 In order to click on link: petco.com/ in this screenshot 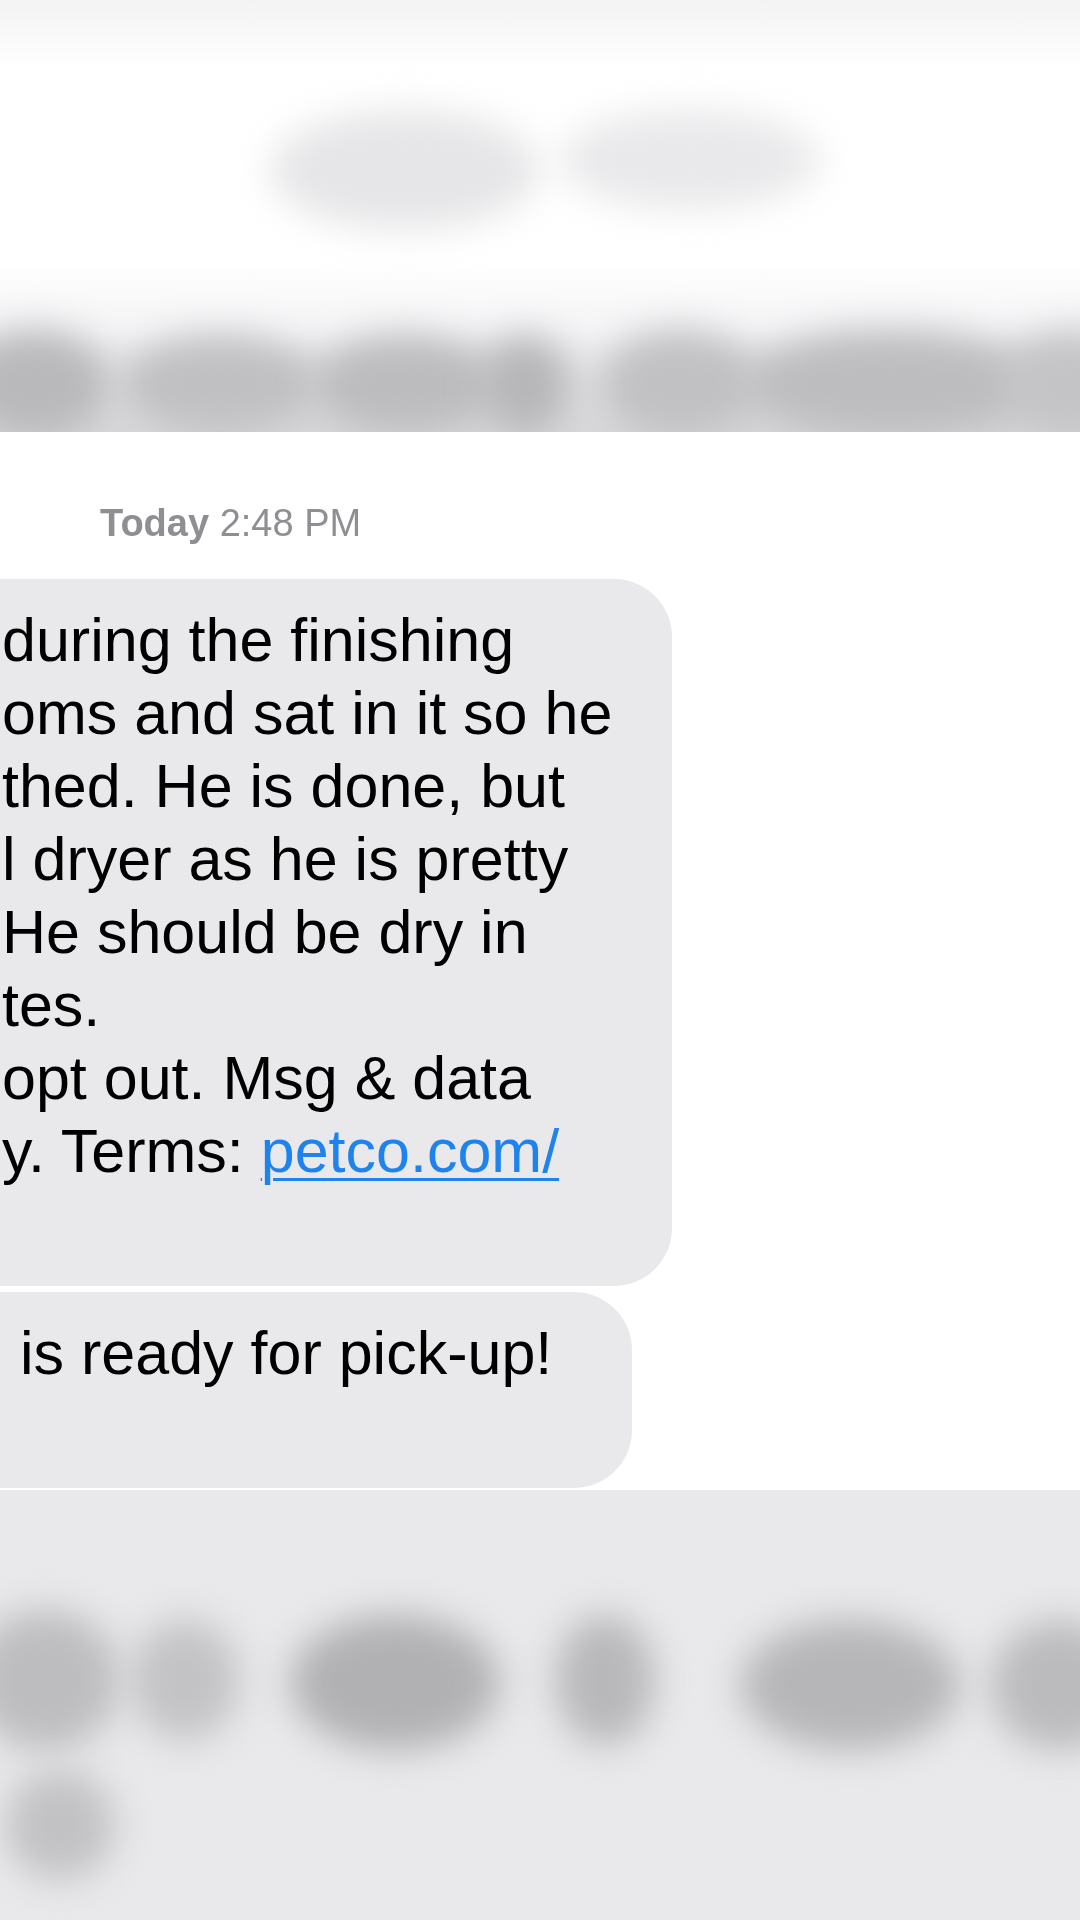, I will do `click(410, 1151)`.